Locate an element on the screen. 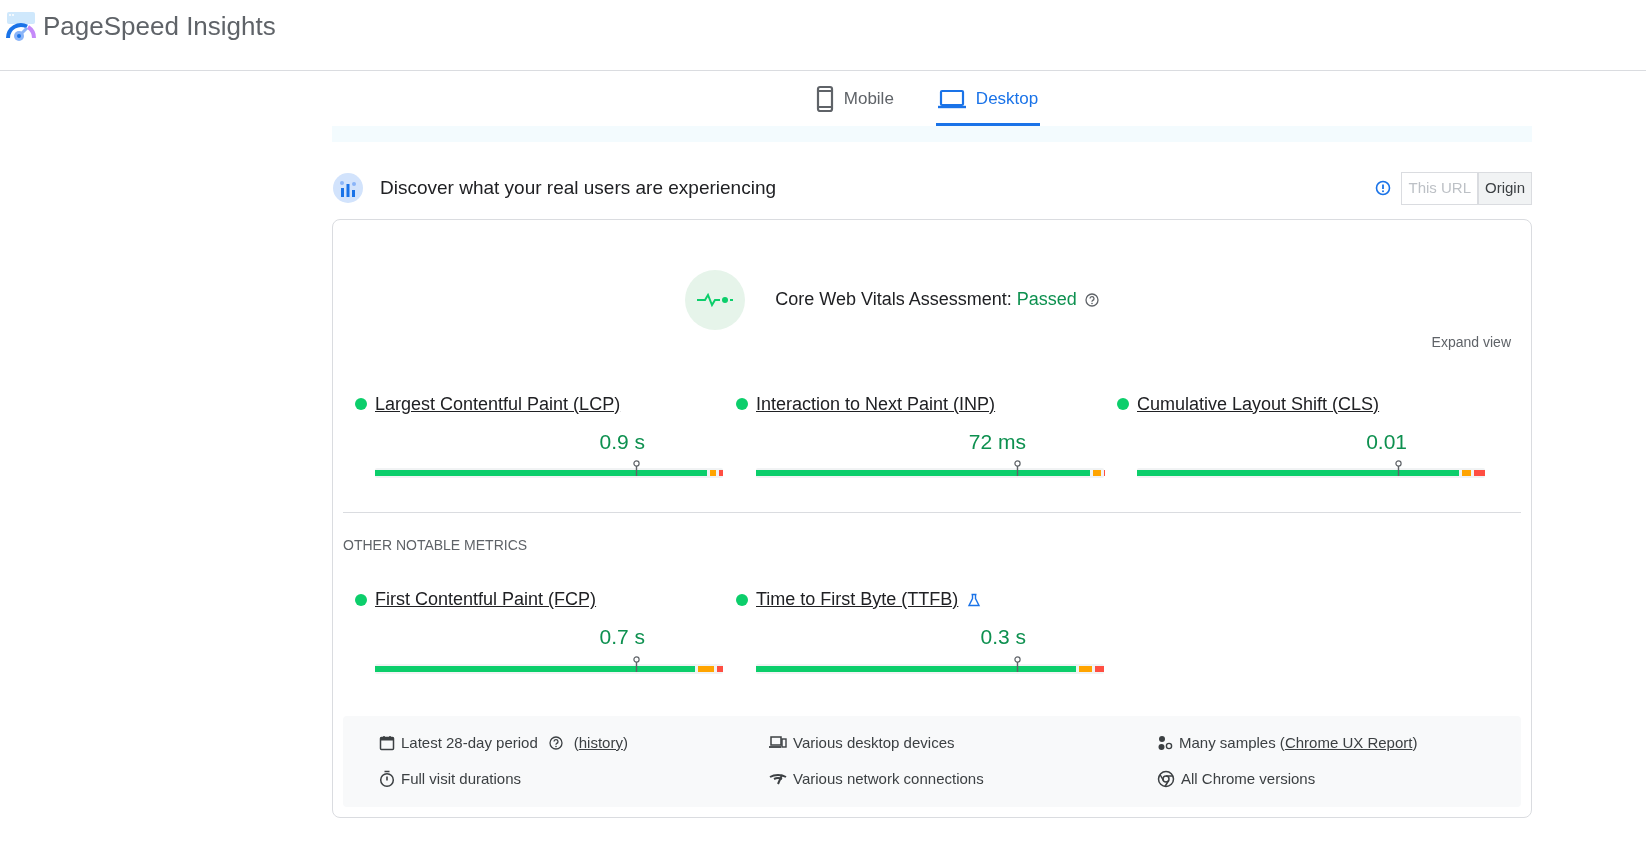 The height and width of the screenshot is (841, 1646). info-text: (history) is located at coordinates (600, 742).